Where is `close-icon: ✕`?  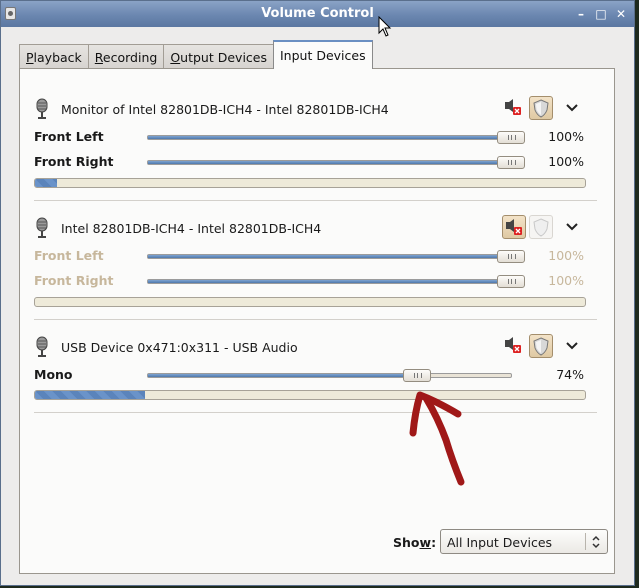
close-icon: ✕ is located at coordinates (621, 14).